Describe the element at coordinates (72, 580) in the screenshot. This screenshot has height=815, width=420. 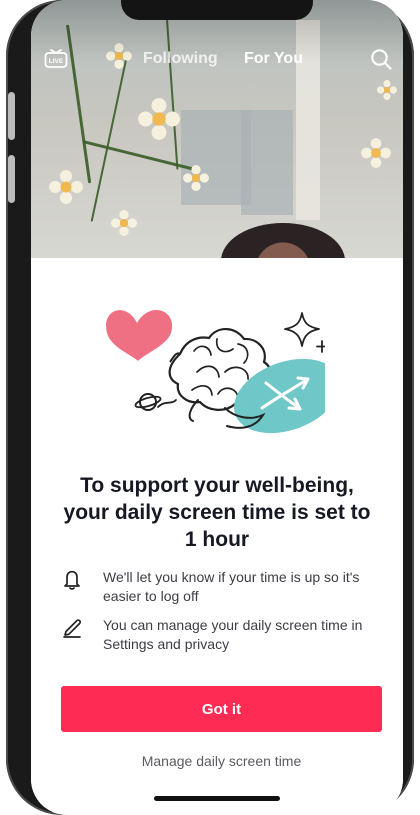
I see `bell-icon` at that location.